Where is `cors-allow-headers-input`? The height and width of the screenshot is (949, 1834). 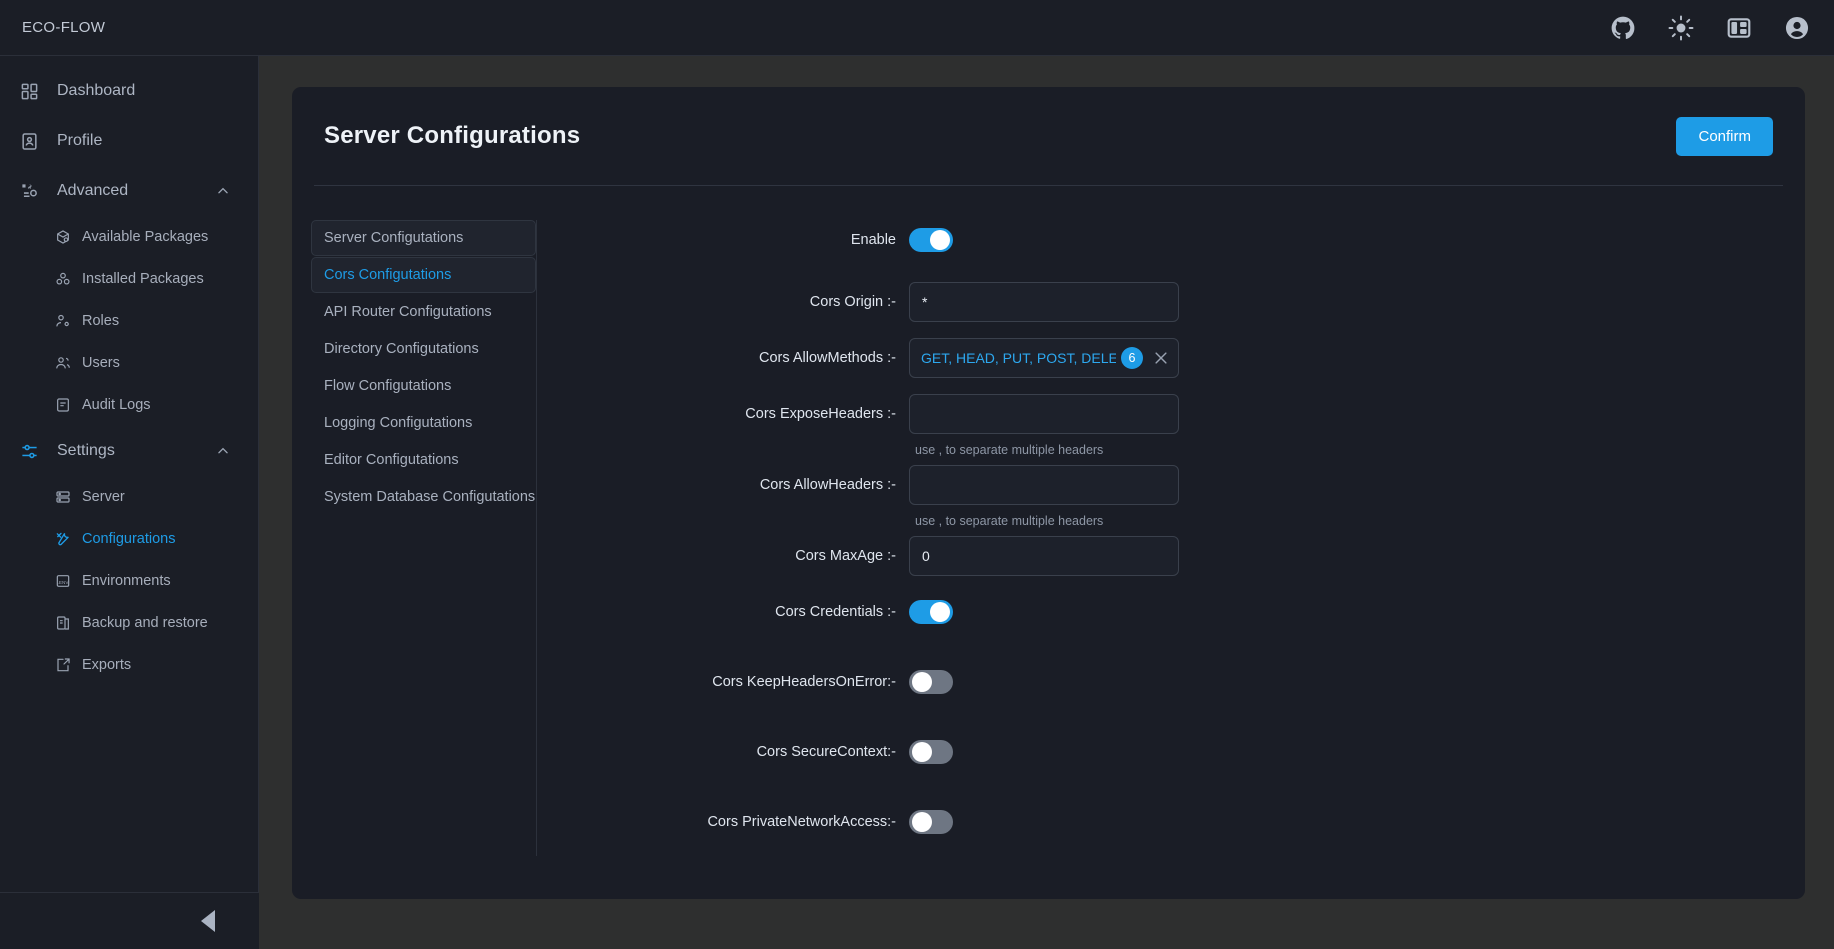 cors-allow-headers-input is located at coordinates (1044, 485).